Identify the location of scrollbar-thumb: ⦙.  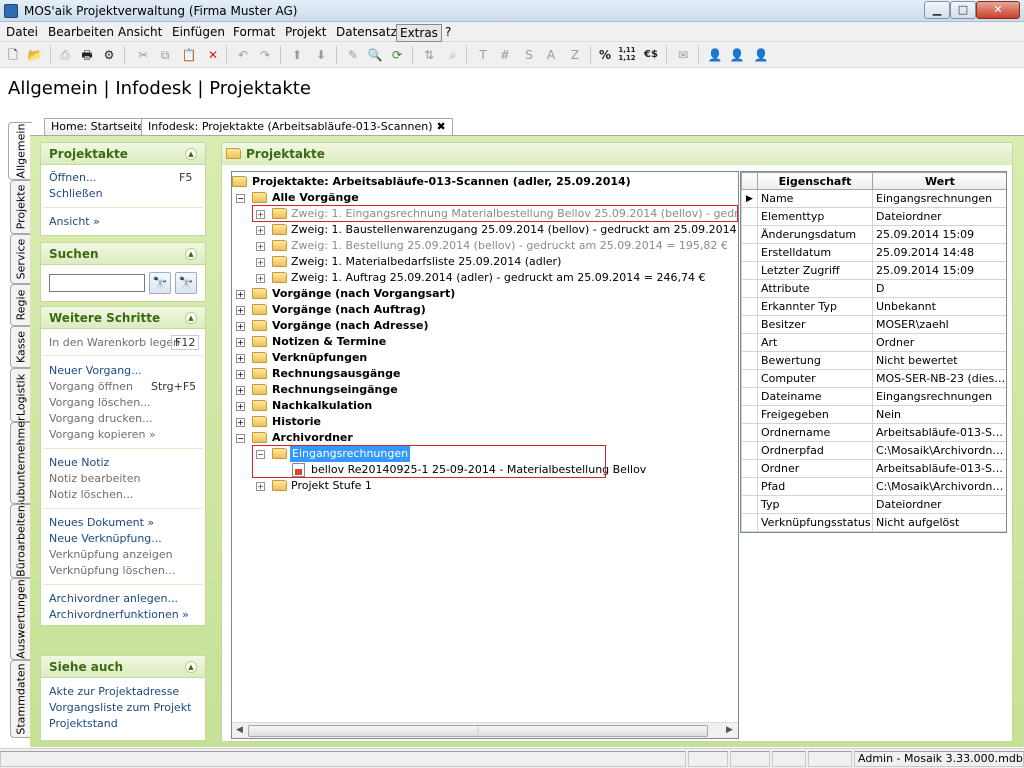
(478, 731).